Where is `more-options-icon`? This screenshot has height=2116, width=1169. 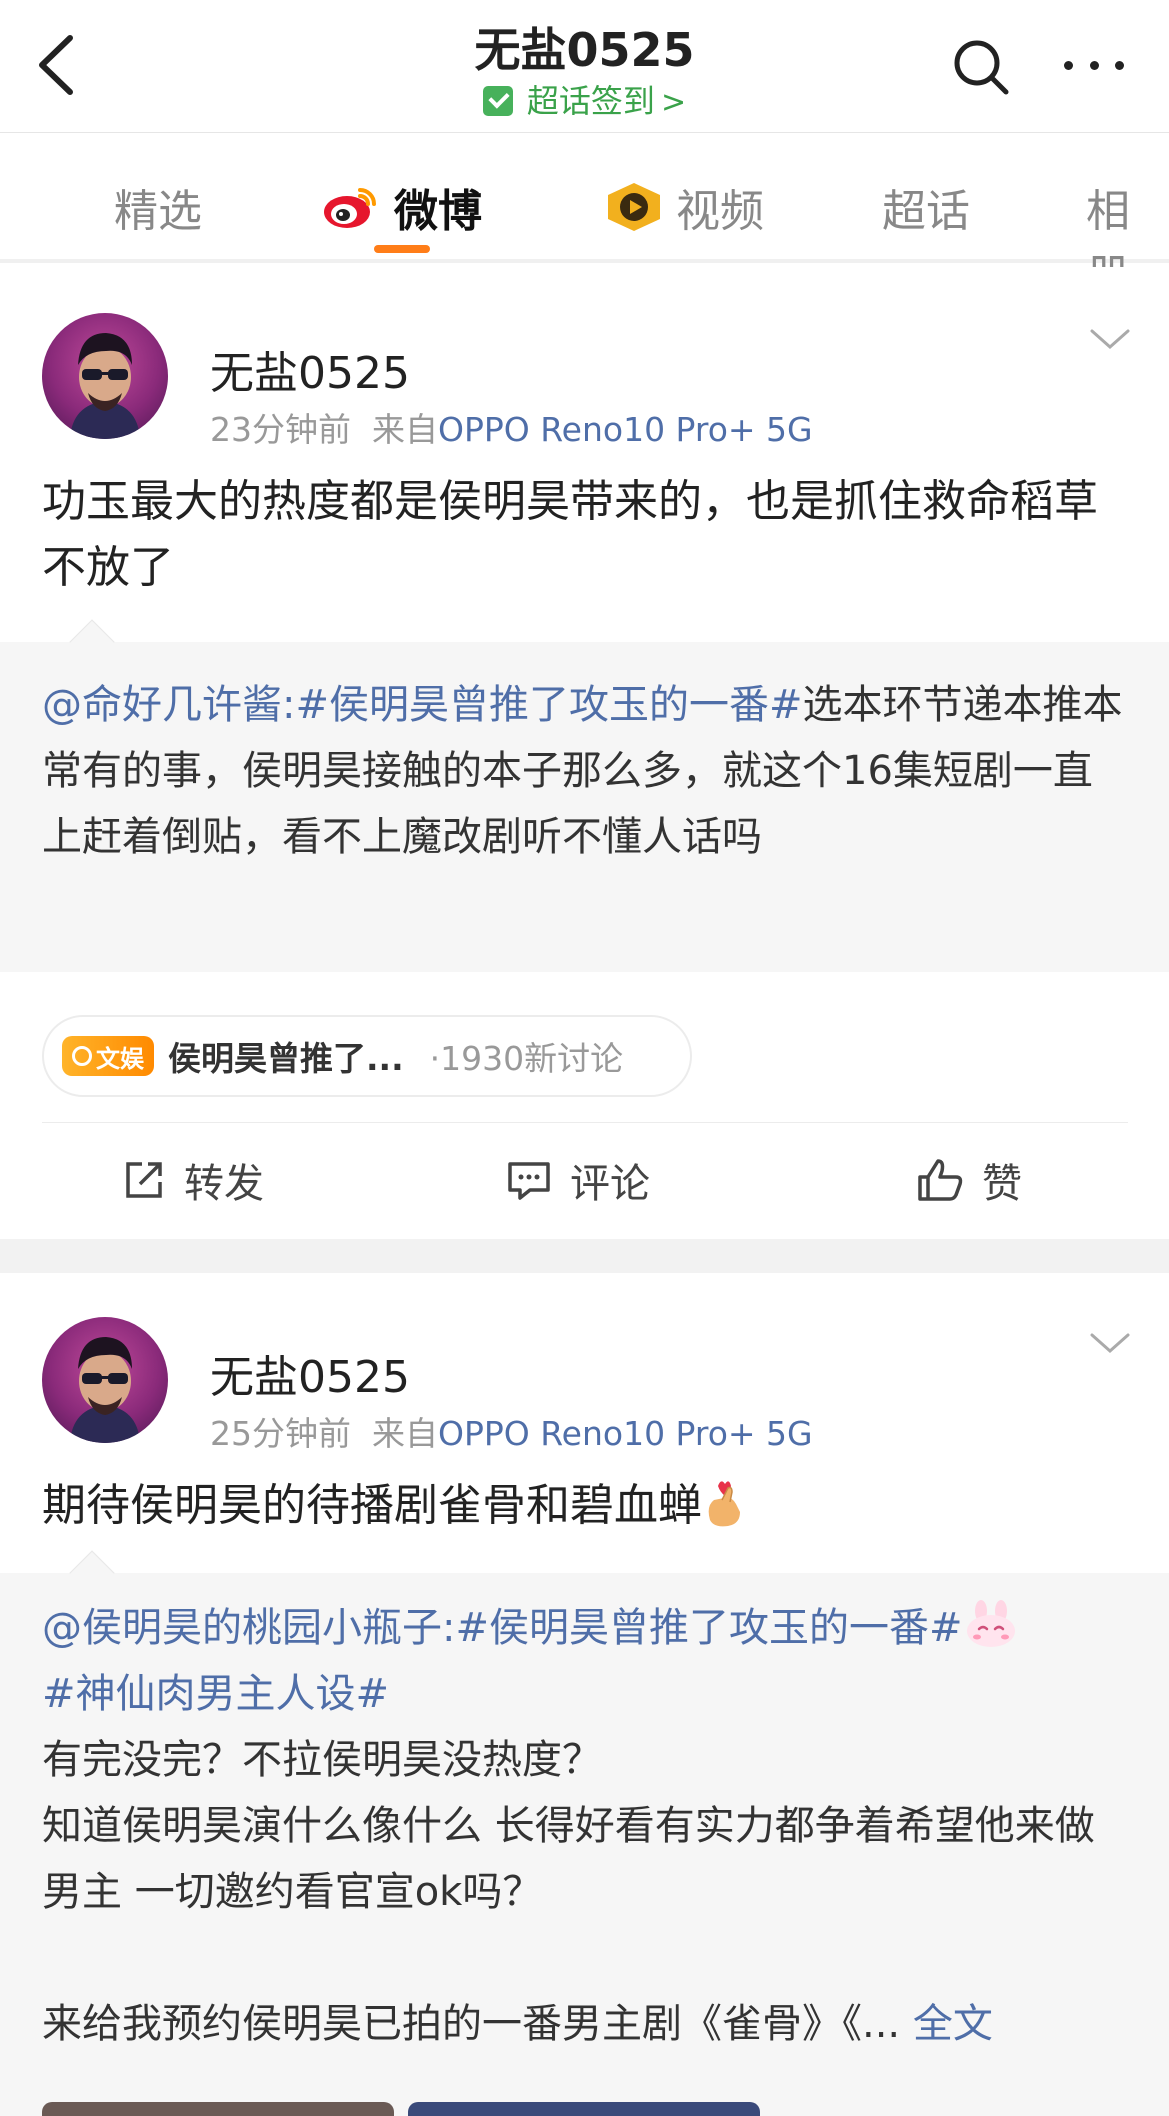
more-options-icon is located at coordinates (1094, 65).